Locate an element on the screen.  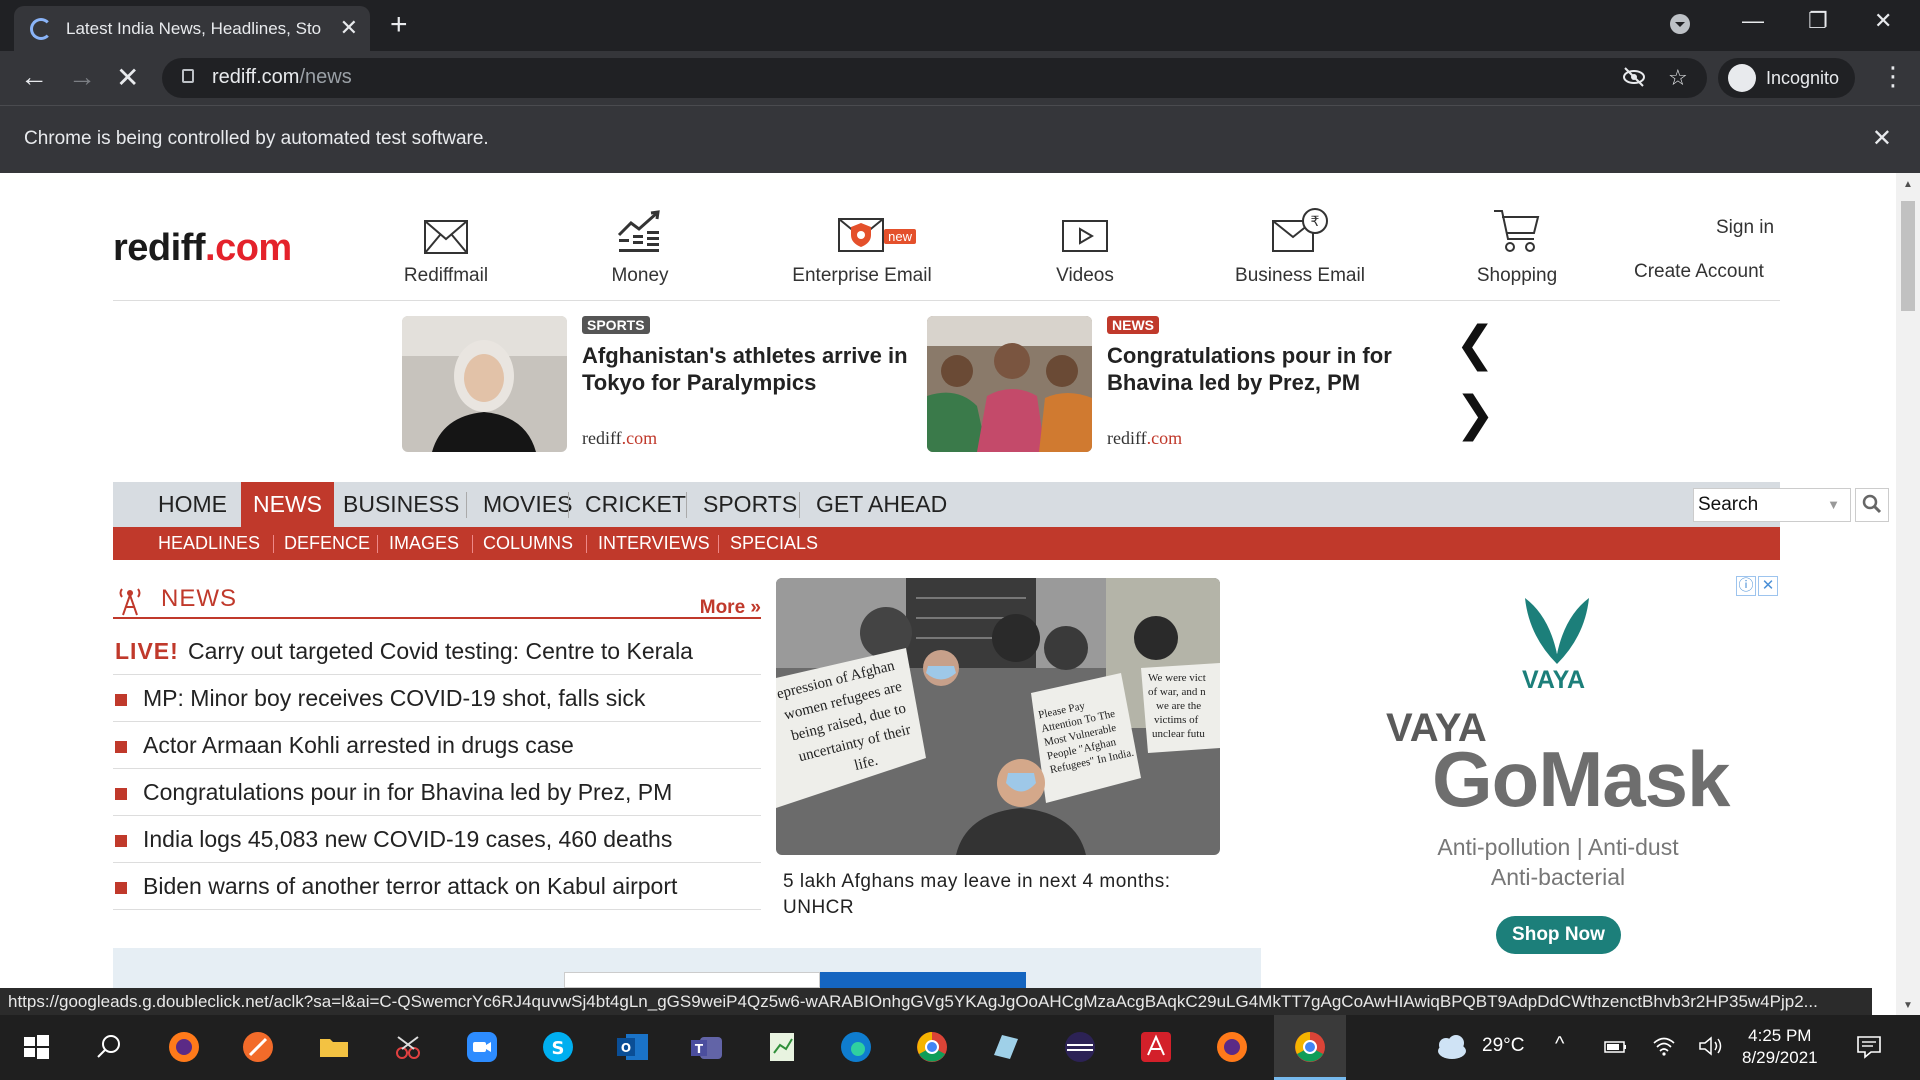
scrollbar-thumb is located at coordinates (1908, 256).